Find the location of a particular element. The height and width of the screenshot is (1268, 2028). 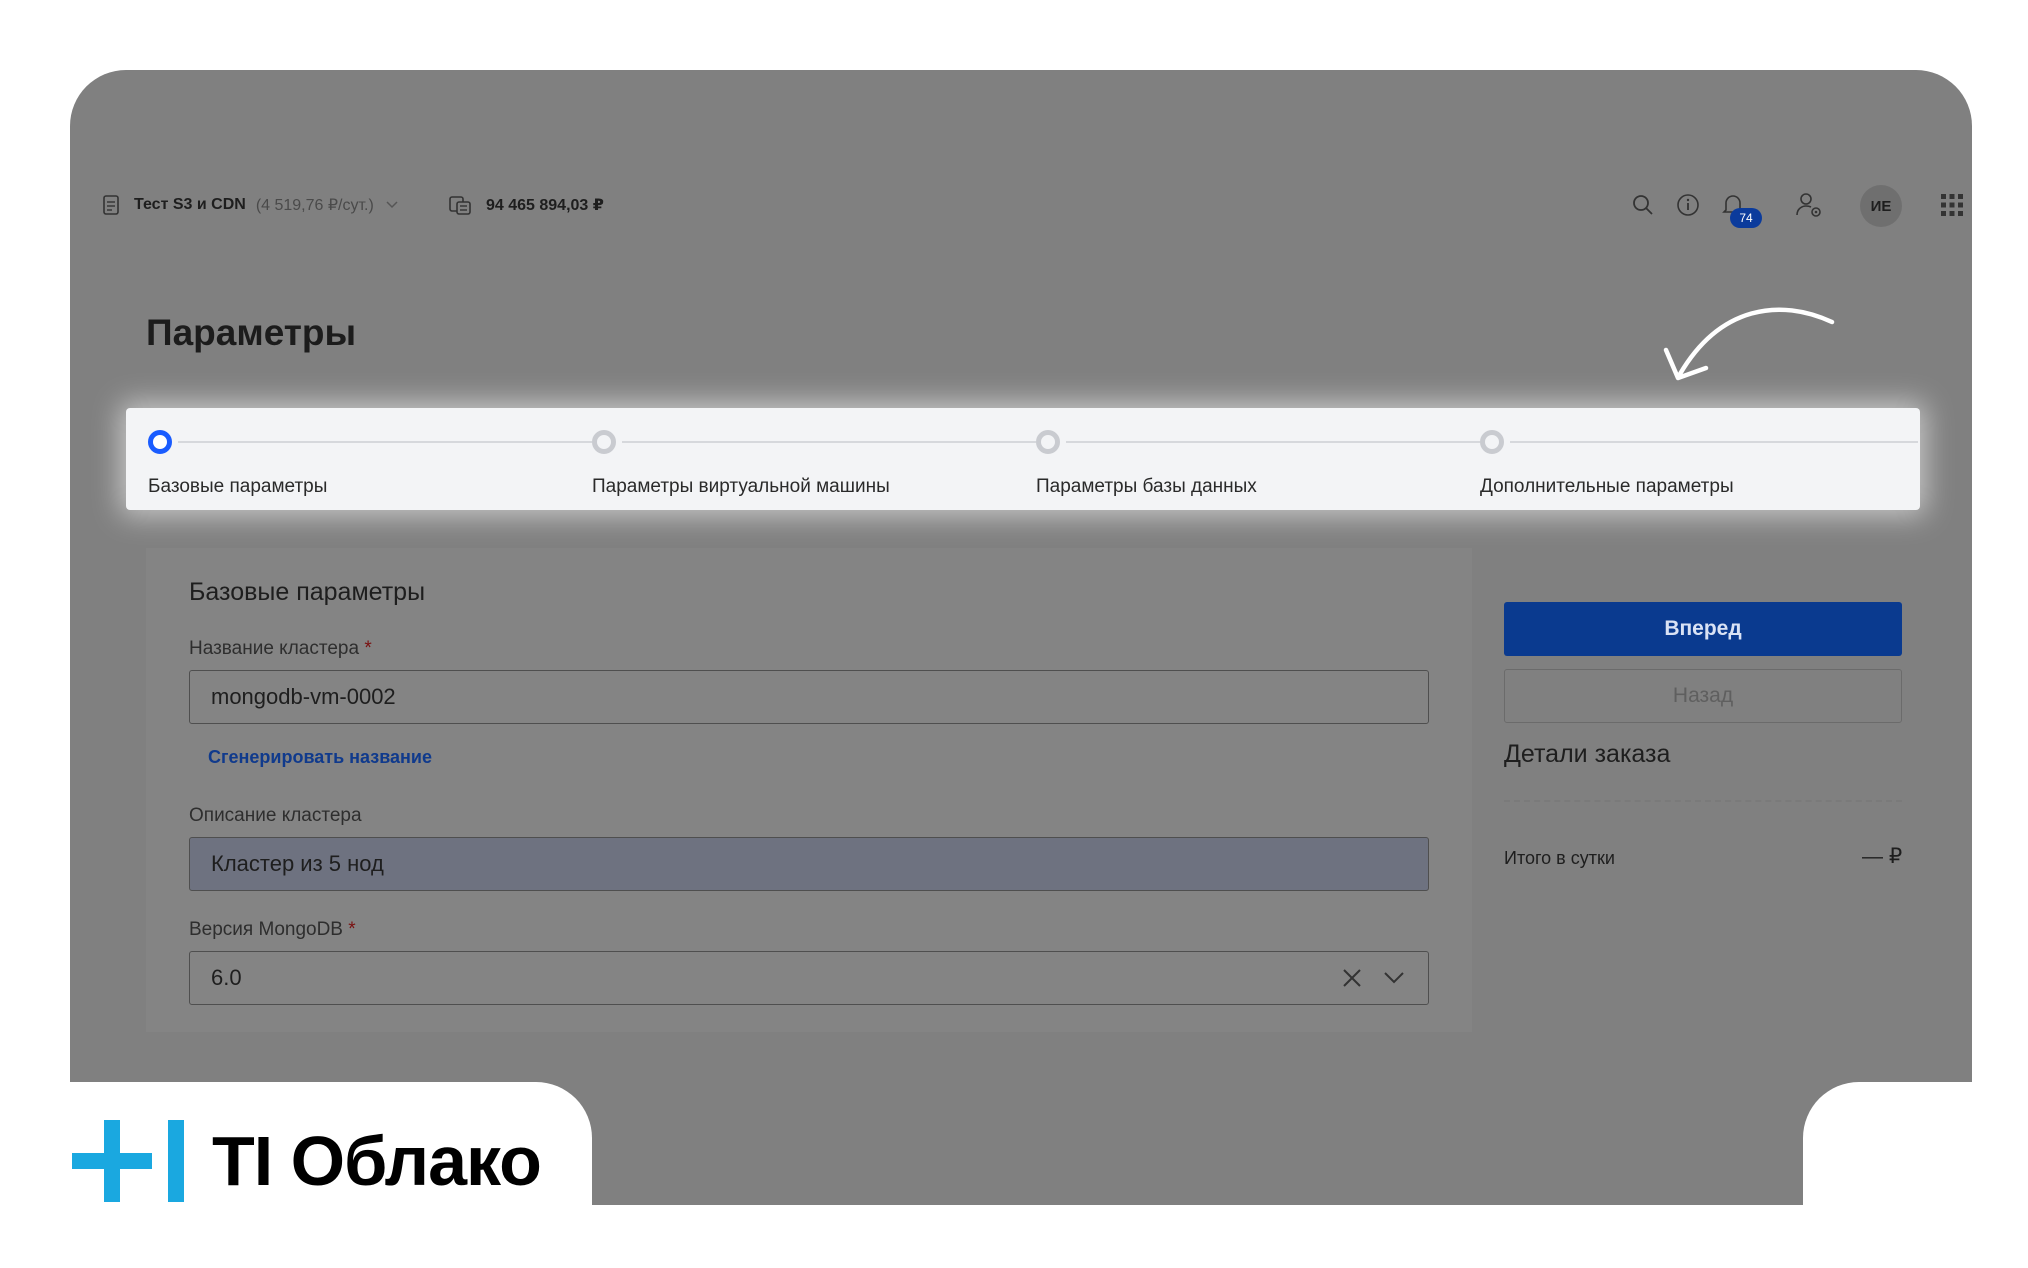

total-per-day-label: Итого в сутки is located at coordinates (1559, 858).